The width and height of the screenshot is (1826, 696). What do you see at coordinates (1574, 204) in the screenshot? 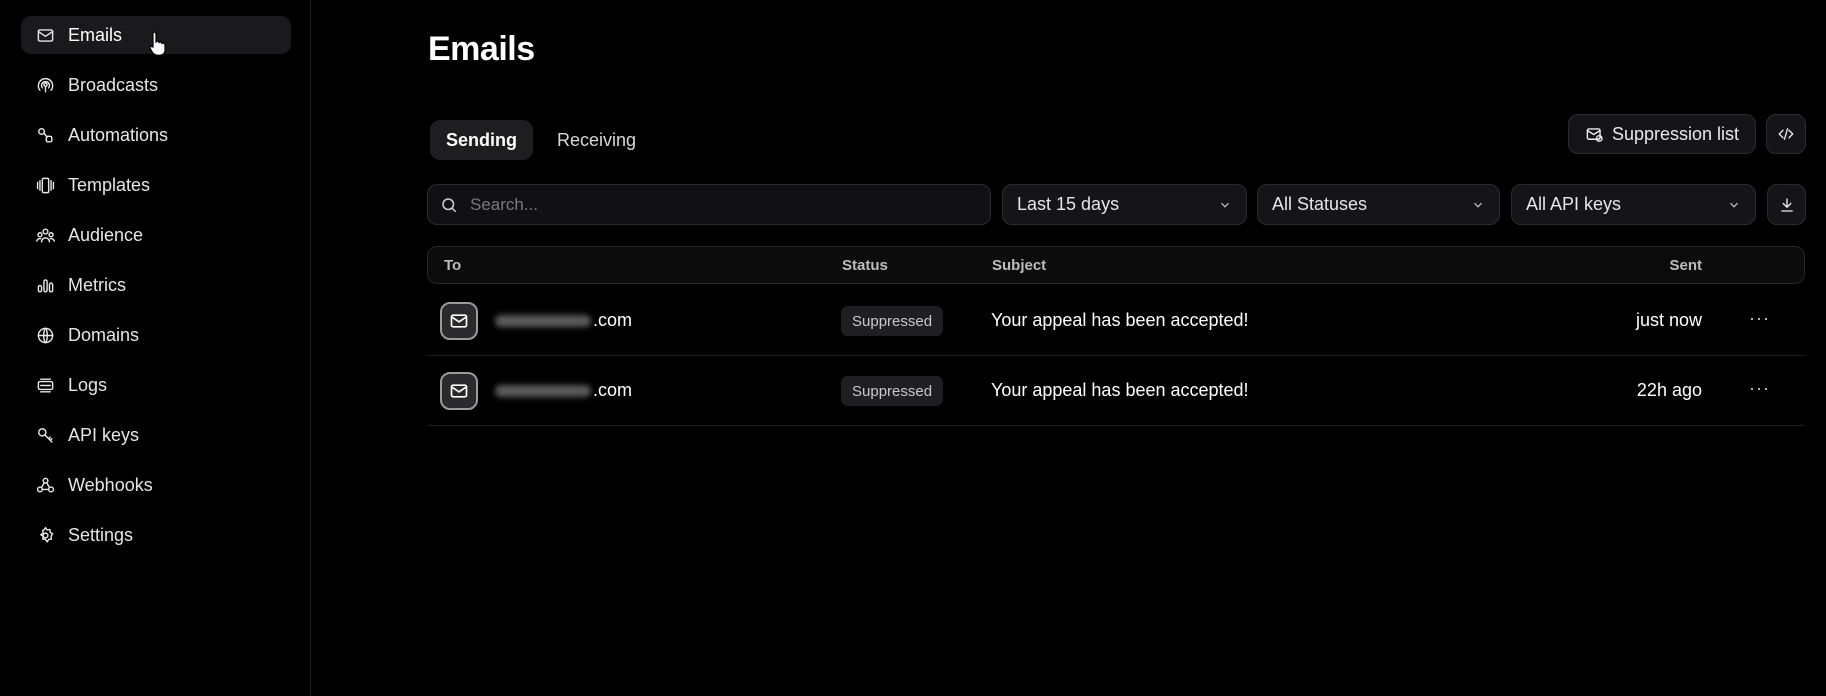
I see `api-keys-value: All API keys` at bounding box center [1574, 204].